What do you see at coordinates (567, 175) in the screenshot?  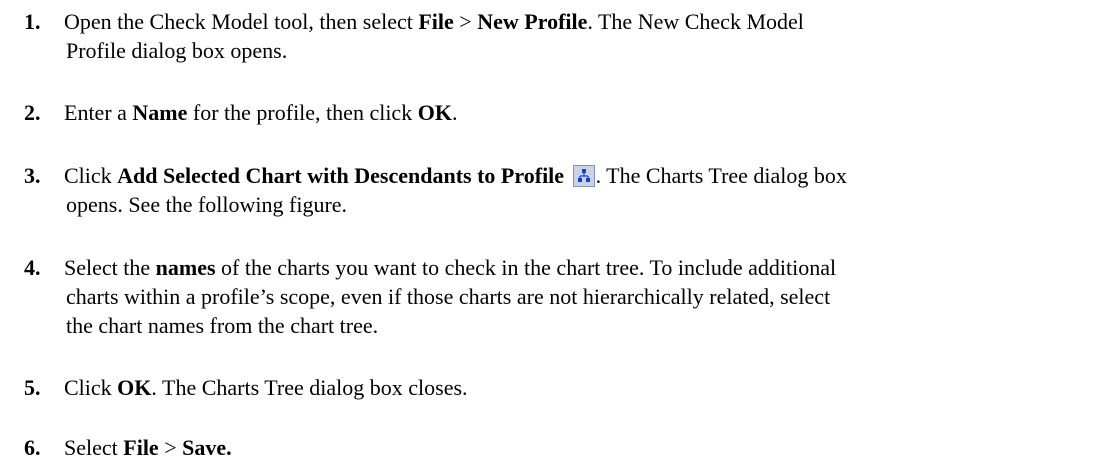 I see `step-text-segment` at bounding box center [567, 175].